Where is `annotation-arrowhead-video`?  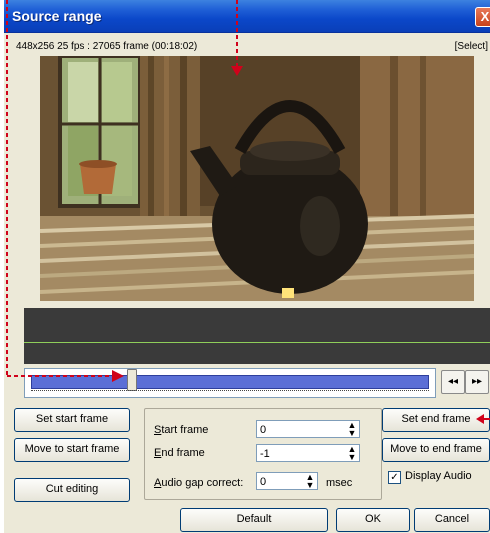
annotation-arrowhead-video is located at coordinates (237, 71).